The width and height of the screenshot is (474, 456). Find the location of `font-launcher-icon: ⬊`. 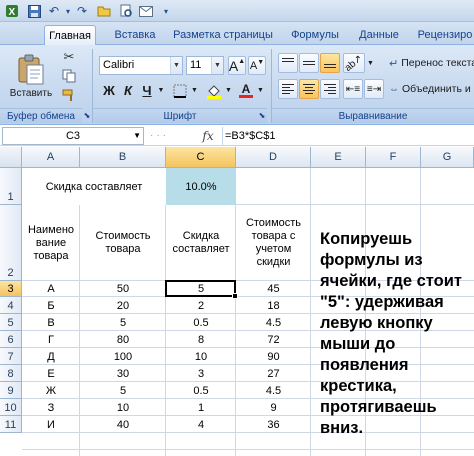

font-launcher-icon: ⬊ is located at coordinates (262, 115).